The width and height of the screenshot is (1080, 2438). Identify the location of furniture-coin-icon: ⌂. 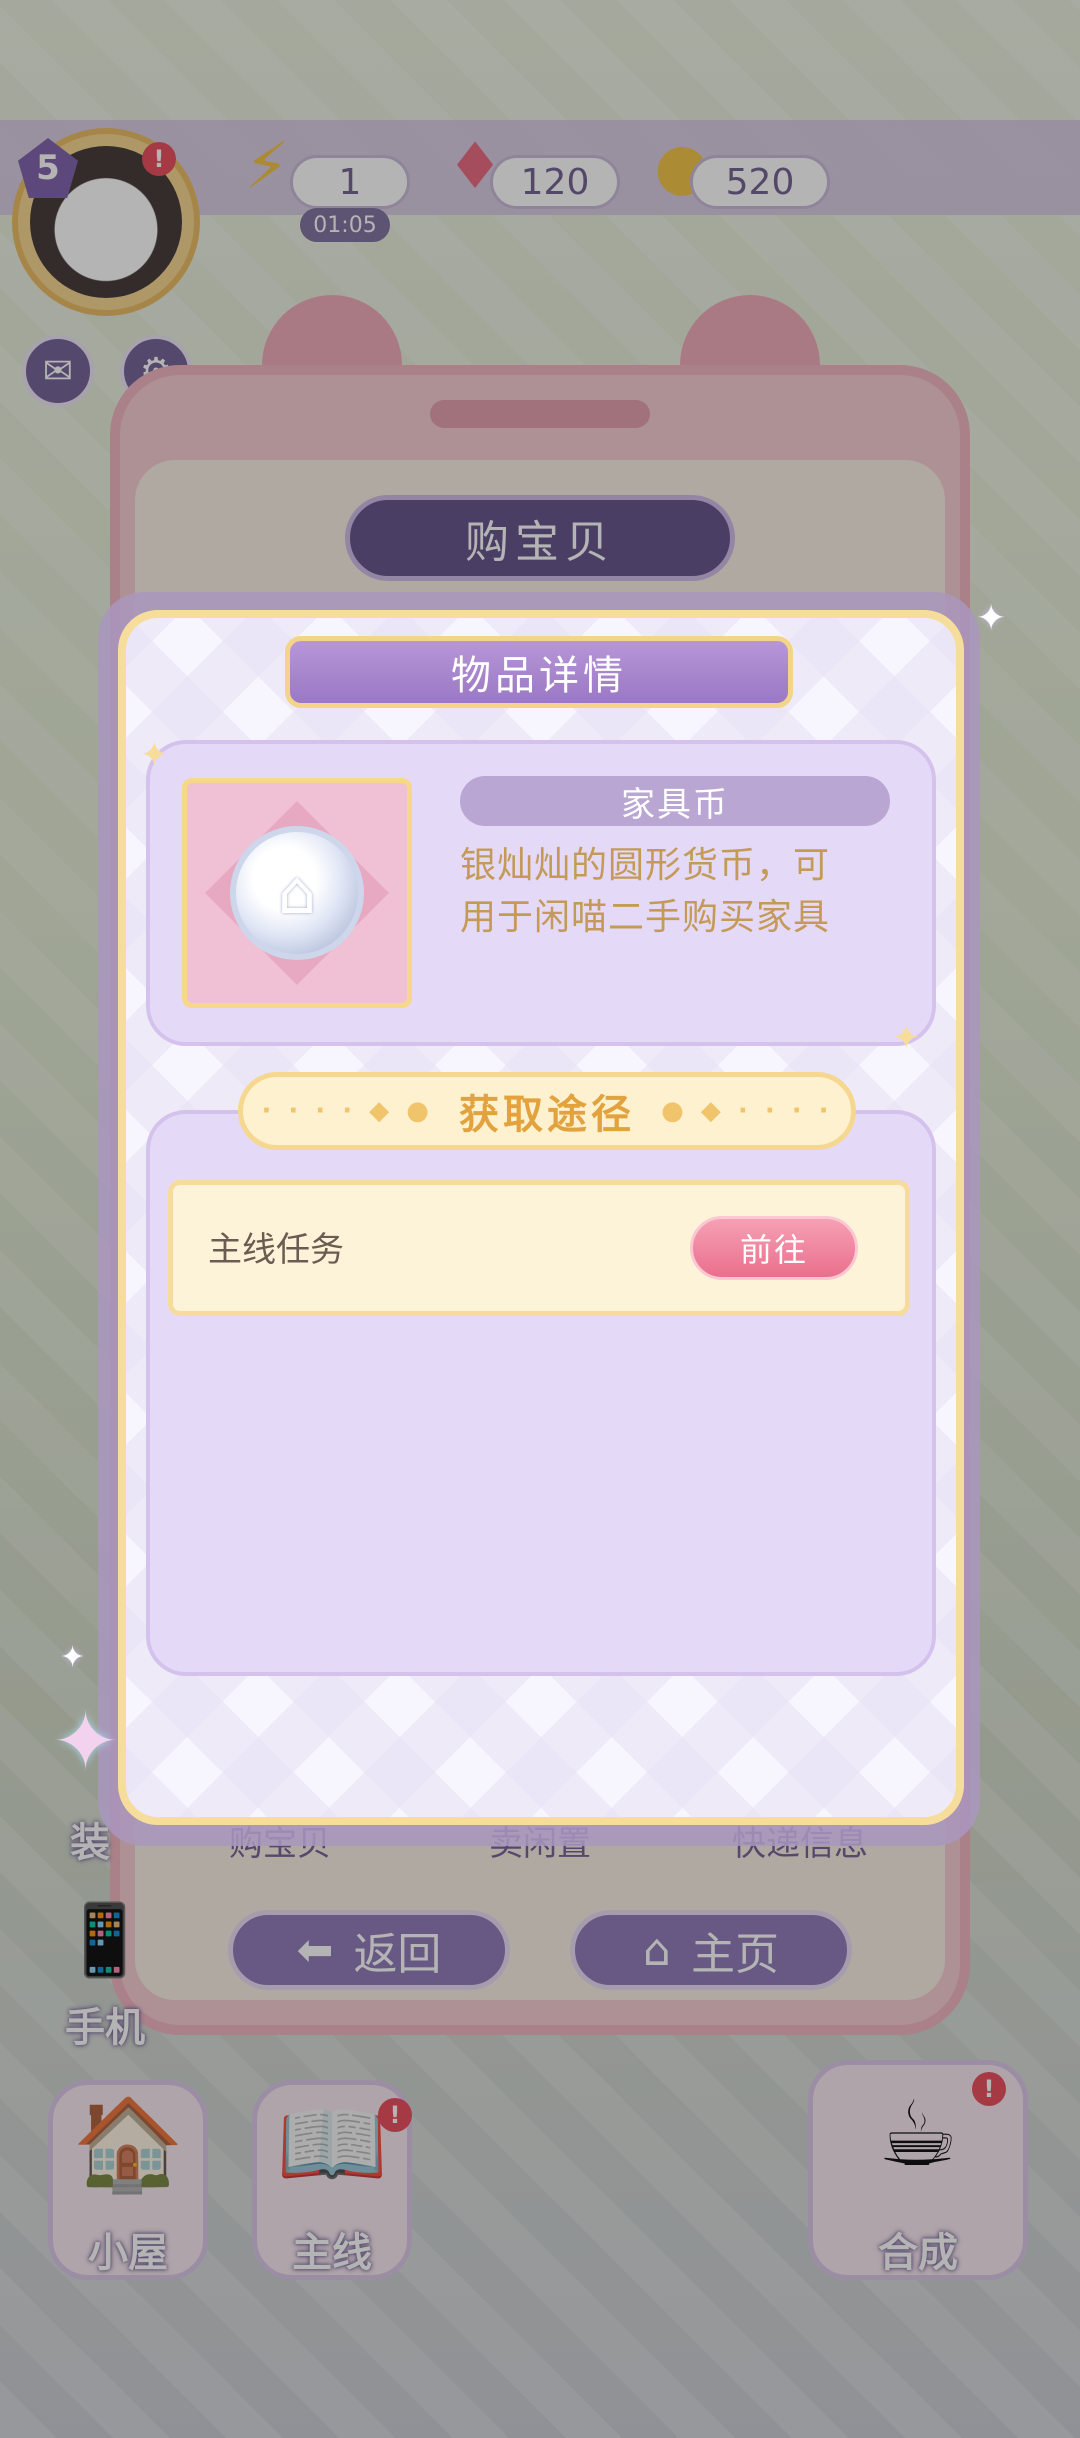
(297, 893).